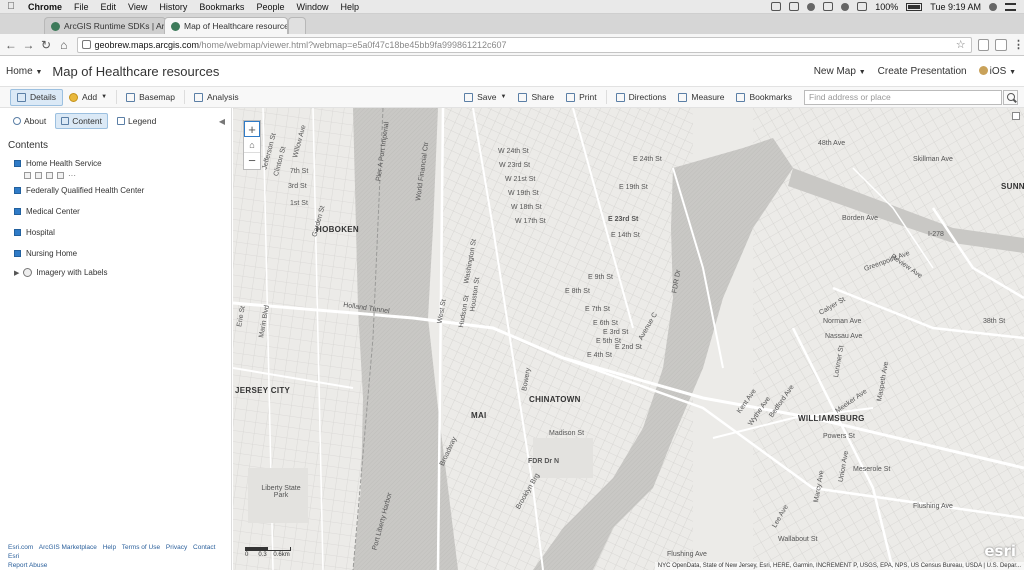 The height and width of the screenshot is (570, 1024). Describe the element at coordinates (297, 25) in the screenshot. I see `new-tab-button` at that location.